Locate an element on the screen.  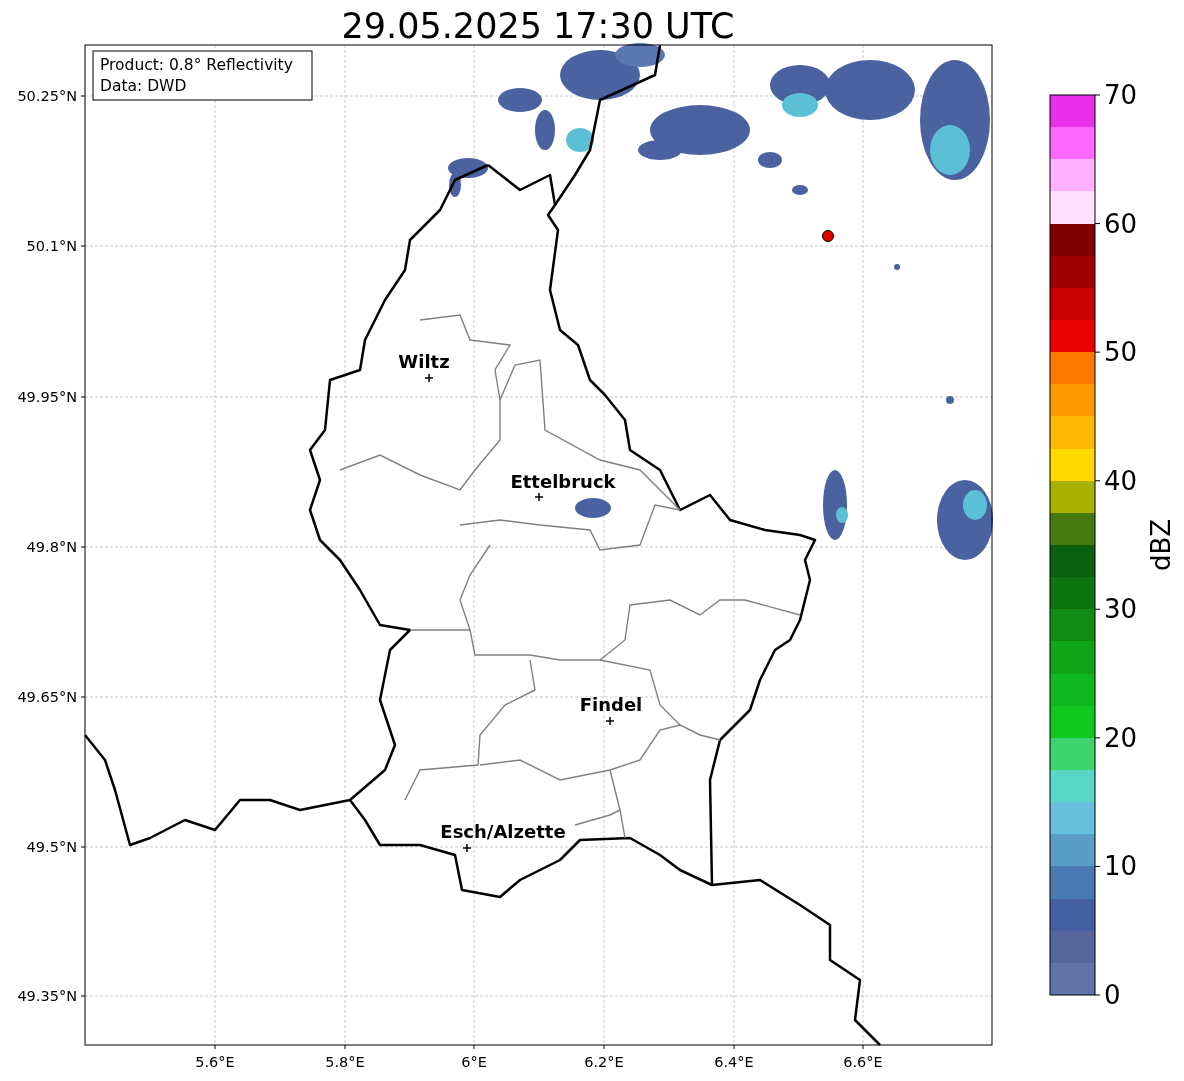
colorbar-tick-label: 60 is located at coordinates (1121, 223).